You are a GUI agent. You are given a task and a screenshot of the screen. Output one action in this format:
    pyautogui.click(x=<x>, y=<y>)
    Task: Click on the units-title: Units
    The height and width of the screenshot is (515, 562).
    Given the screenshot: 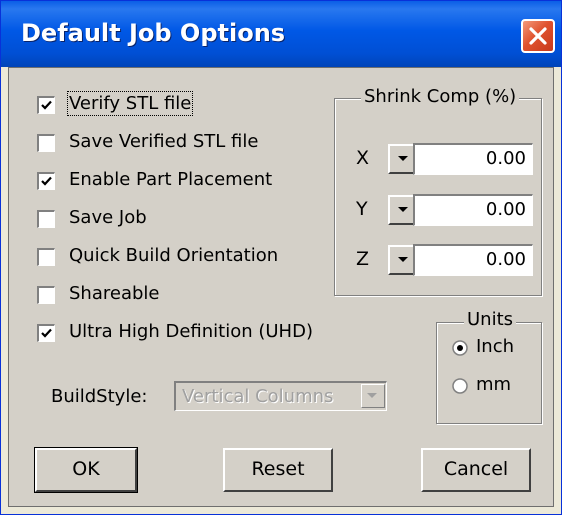 What is the action you would take?
    pyautogui.click(x=490, y=319)
    